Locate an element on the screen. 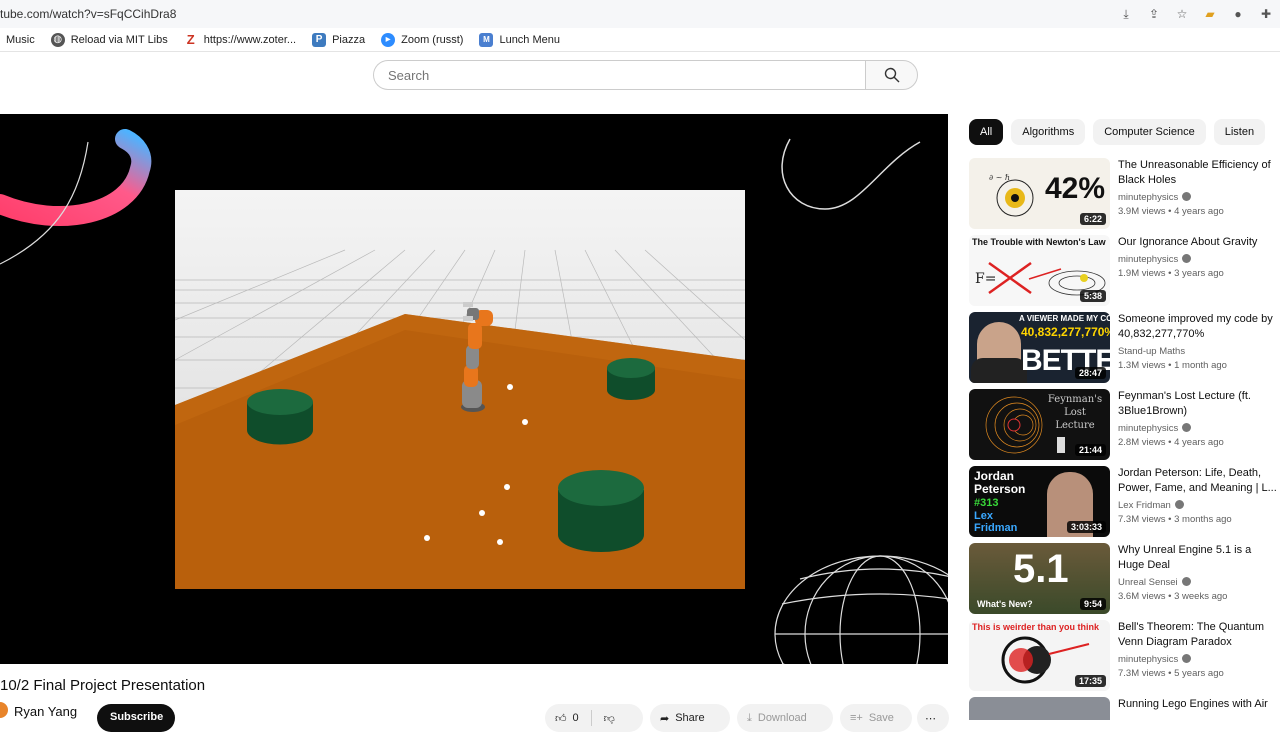 The width and height of the screenshot is (1280, 732). chip-all: All is located at coordinates (986, 132).